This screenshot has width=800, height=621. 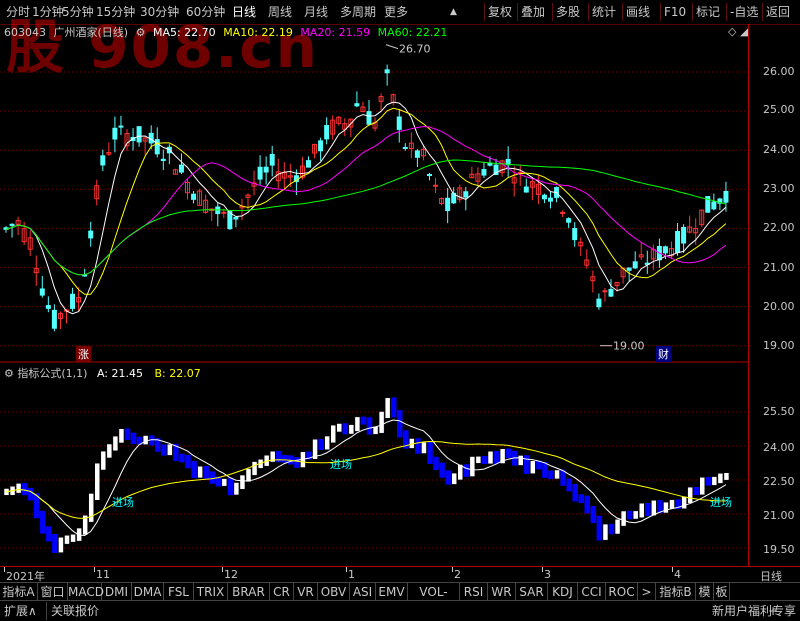 What do you see at coordinates (779, 306) in the screenshot?
I see `price-tick-label: 20.00` at bounding box center [779, 306].